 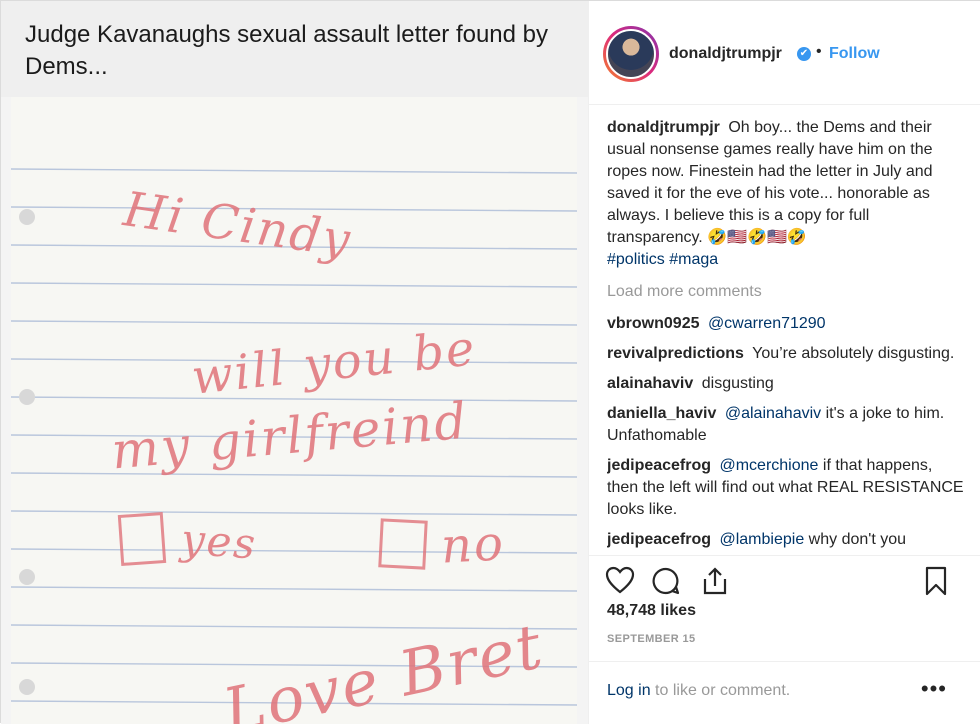 What do you see at coordinates (854, 54) in the screenshot?
I see `follow-button: Follow` at bounding box center [854, 54].